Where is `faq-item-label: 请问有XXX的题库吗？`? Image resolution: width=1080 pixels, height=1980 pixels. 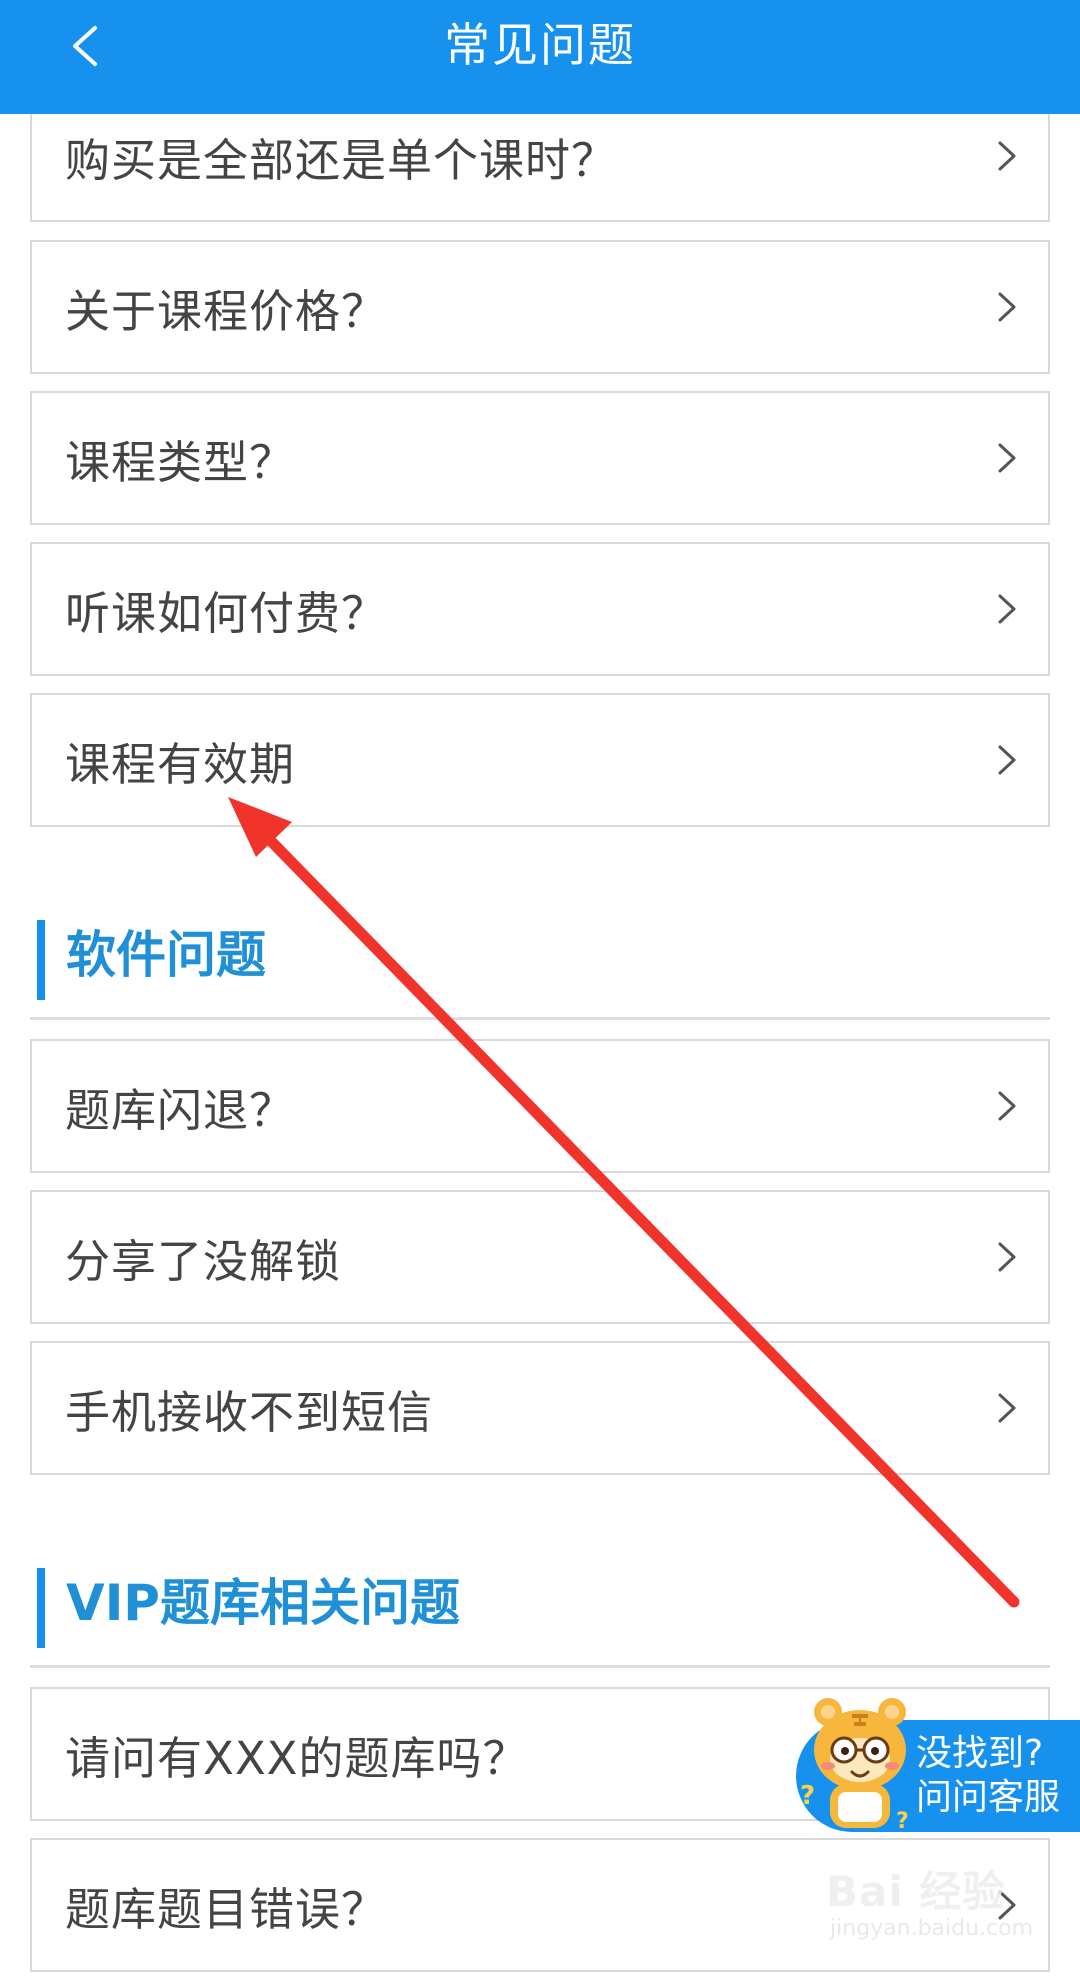 faq-item-label: 请问有XXX的题库吗？ is located at coordinates (297, 1758).